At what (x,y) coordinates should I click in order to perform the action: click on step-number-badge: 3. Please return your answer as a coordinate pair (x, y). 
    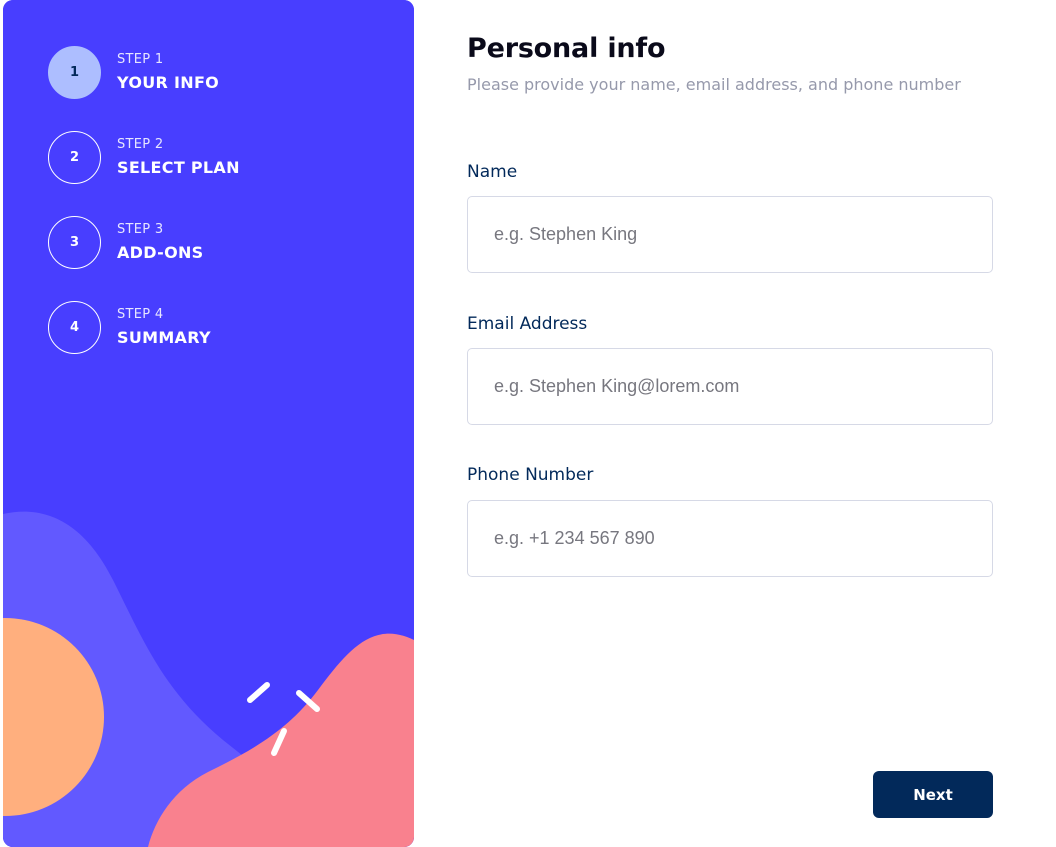
    Looking at the image, I should click on (74, 242).